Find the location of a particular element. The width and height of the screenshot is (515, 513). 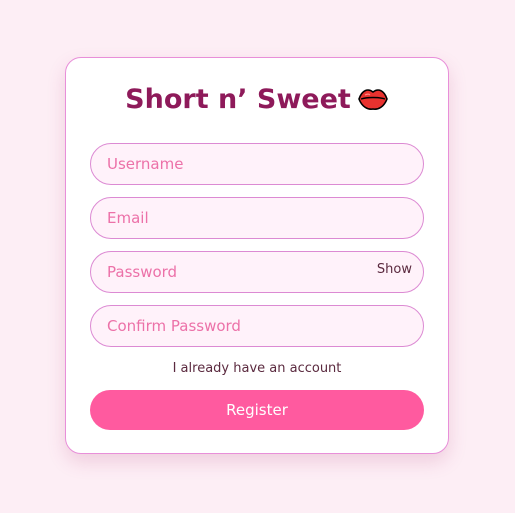

username-input is located at coordinates (257, 164).